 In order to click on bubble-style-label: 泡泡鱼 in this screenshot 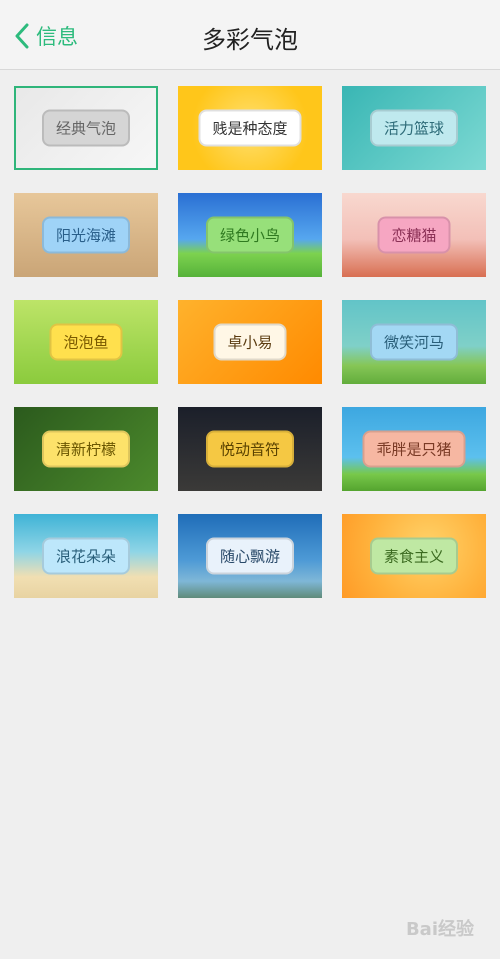, I will do `click(86, 342)`.